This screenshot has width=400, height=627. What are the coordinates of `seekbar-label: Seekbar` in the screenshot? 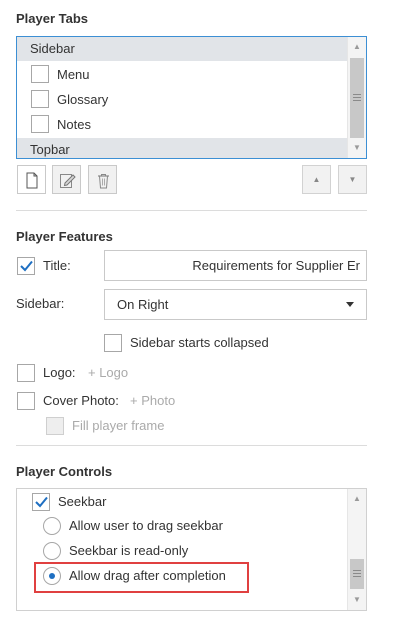 It's located at (82, 501).